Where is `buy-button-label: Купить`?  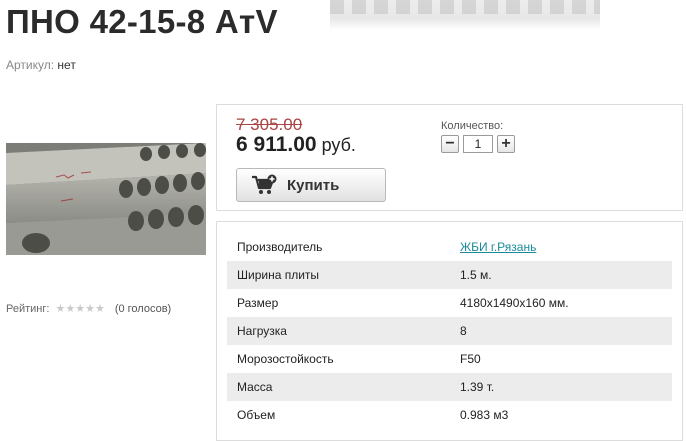
buy-button-label: Купить is located at coordinates (313, 185).